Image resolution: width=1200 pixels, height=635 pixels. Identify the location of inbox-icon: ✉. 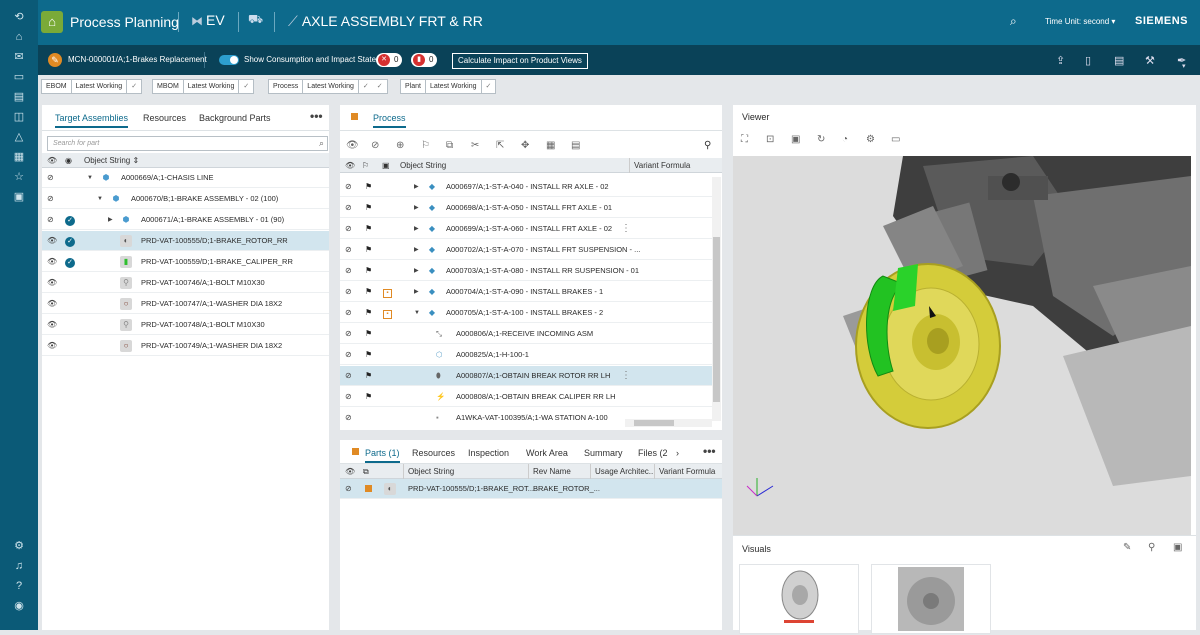
(19, 57).